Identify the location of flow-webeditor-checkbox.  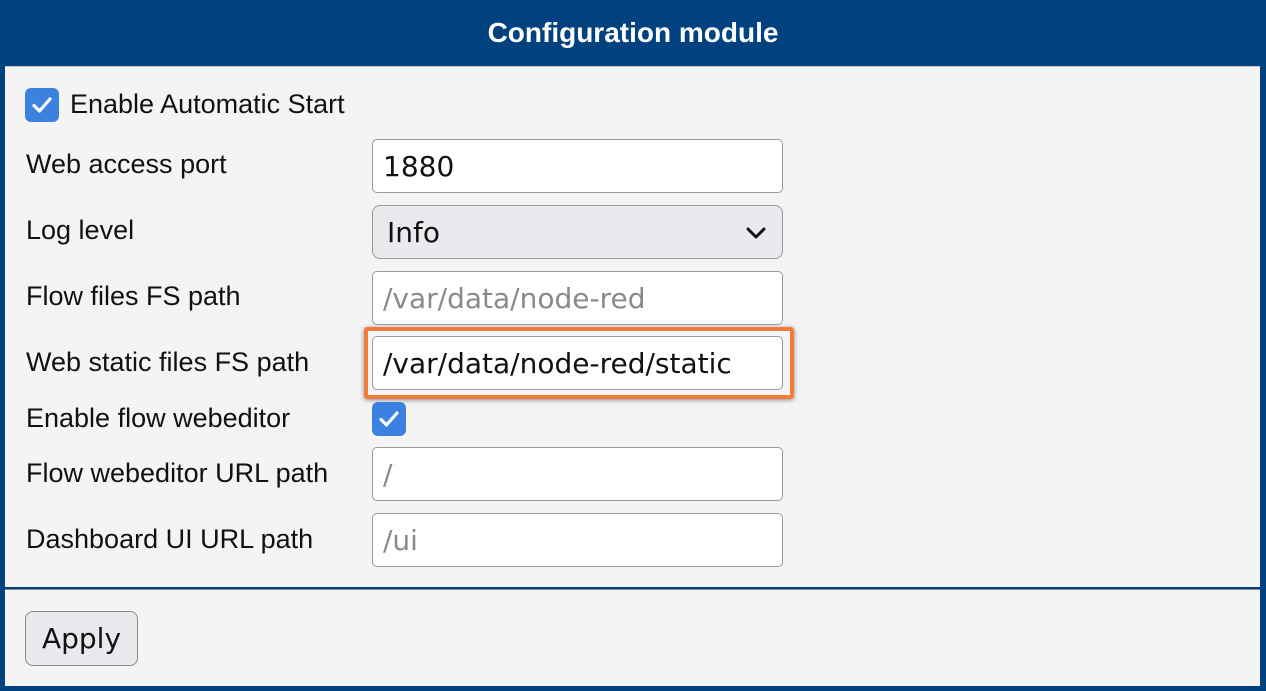
(389, 419).